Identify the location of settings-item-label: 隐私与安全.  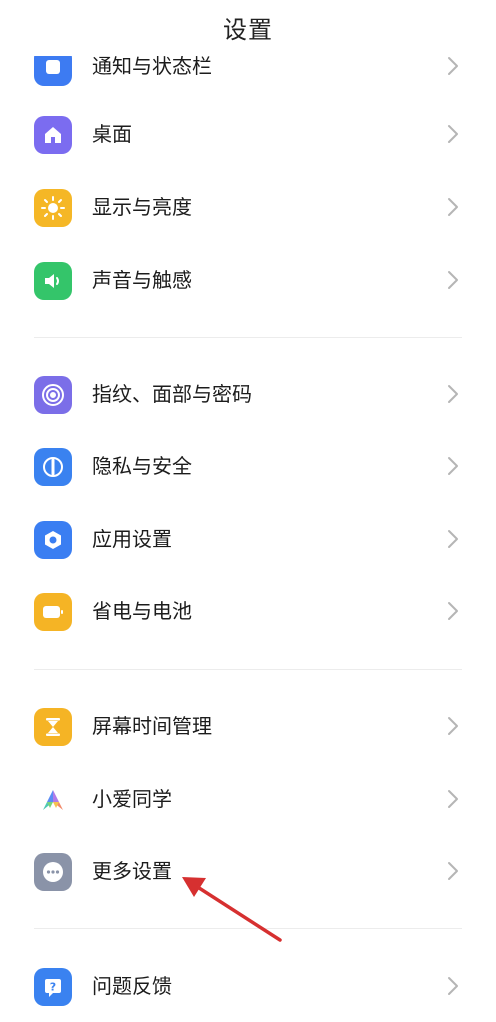
(142, 466).